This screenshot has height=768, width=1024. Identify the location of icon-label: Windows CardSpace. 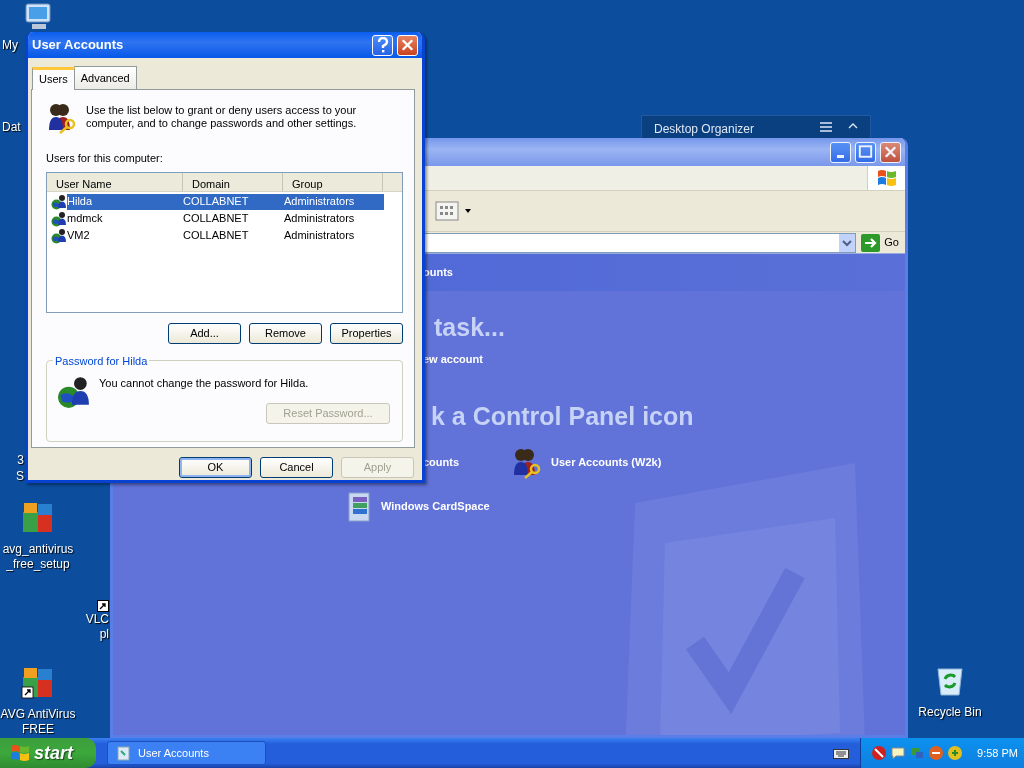
(435, 506).